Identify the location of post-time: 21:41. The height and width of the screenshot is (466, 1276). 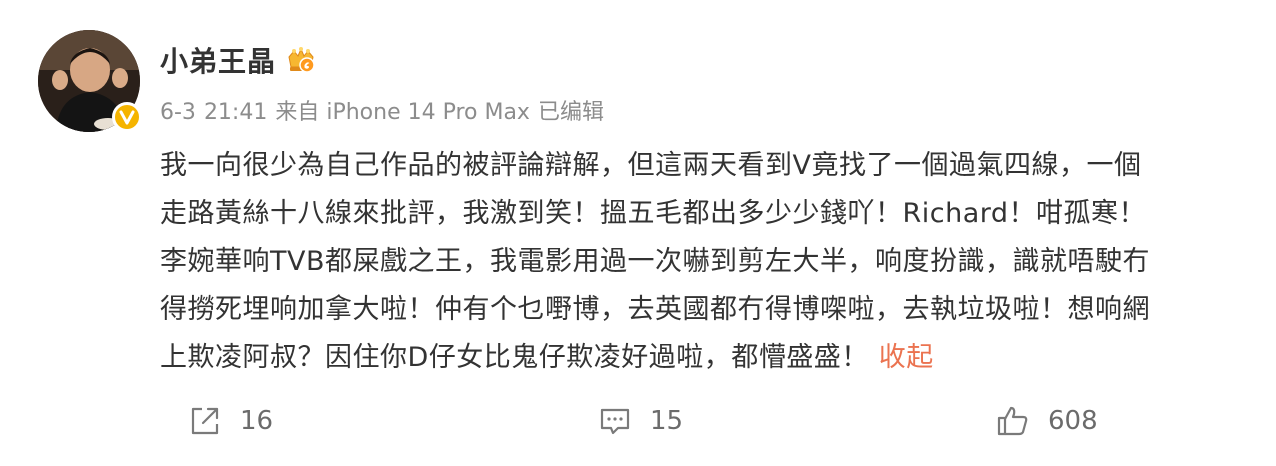
(235, 112).